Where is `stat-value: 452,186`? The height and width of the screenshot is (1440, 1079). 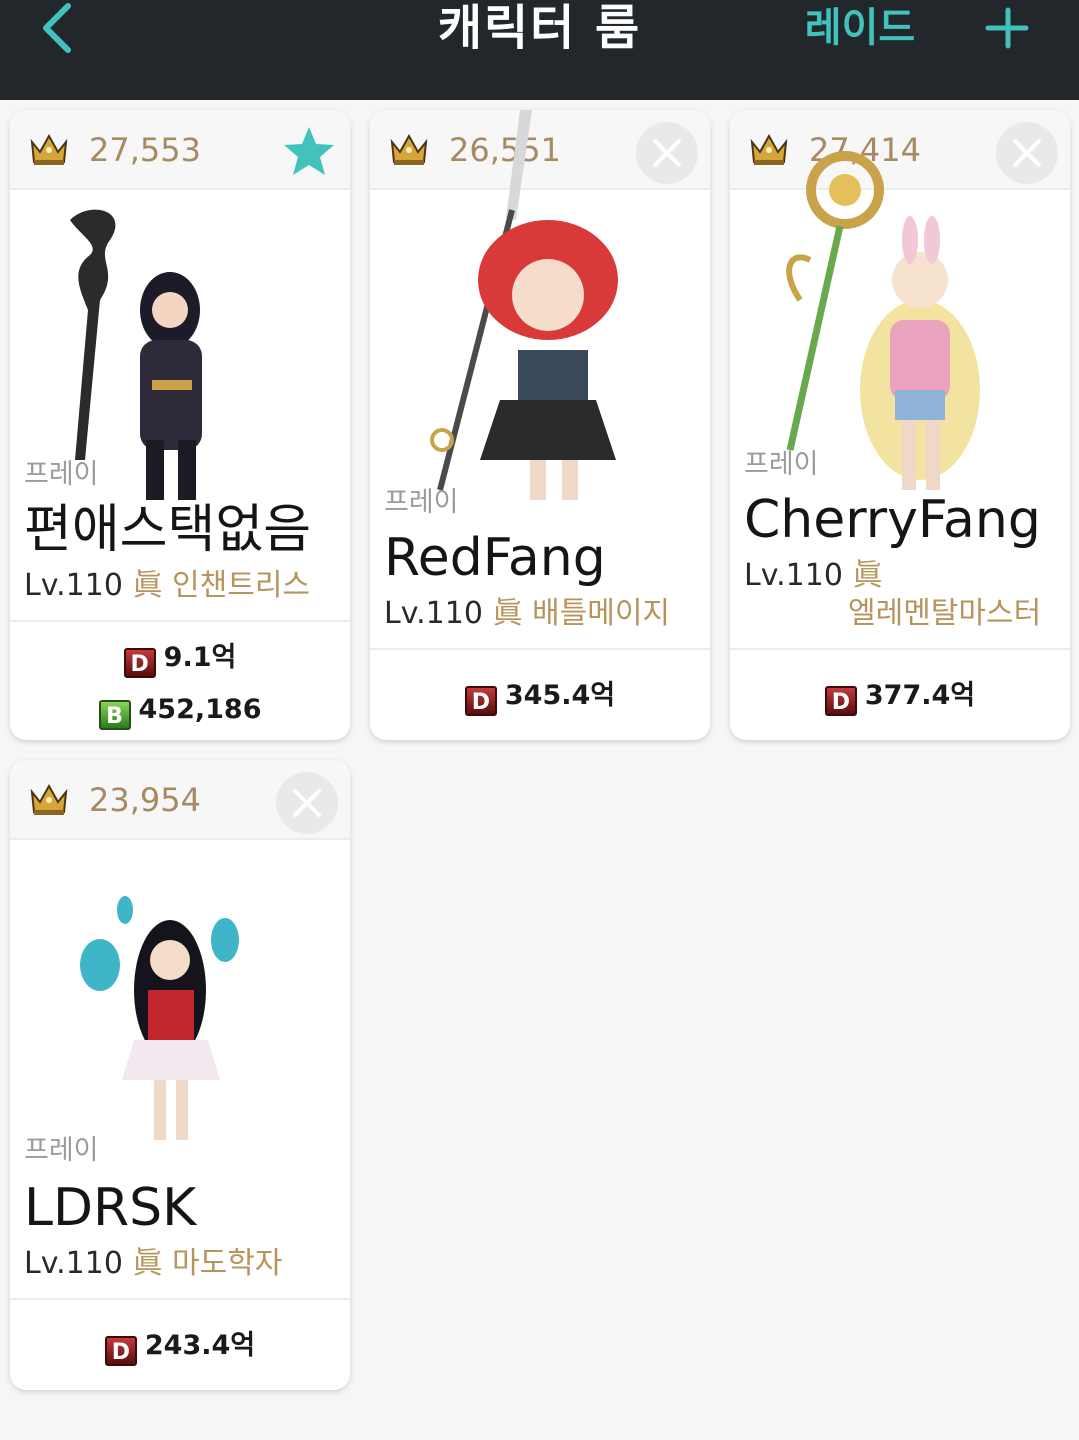
stat-value: 452,186 is located at coordinates (200, 709).